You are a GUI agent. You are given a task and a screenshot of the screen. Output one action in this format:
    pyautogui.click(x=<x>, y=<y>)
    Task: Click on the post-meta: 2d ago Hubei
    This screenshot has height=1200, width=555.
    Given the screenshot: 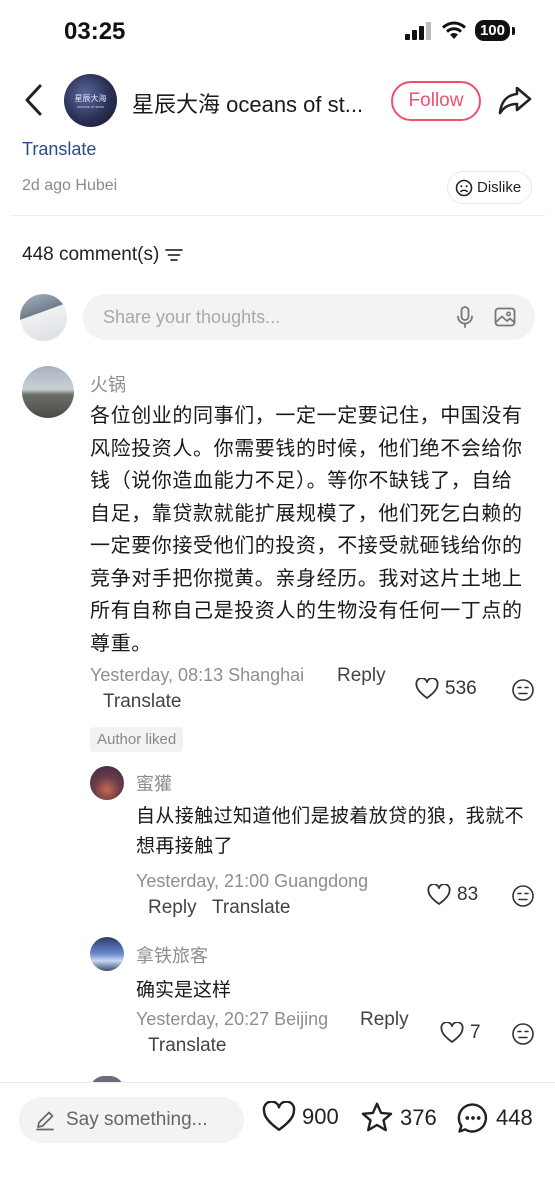 What is the action you would take?
    pyautogui.click(x=70, y=185)
    